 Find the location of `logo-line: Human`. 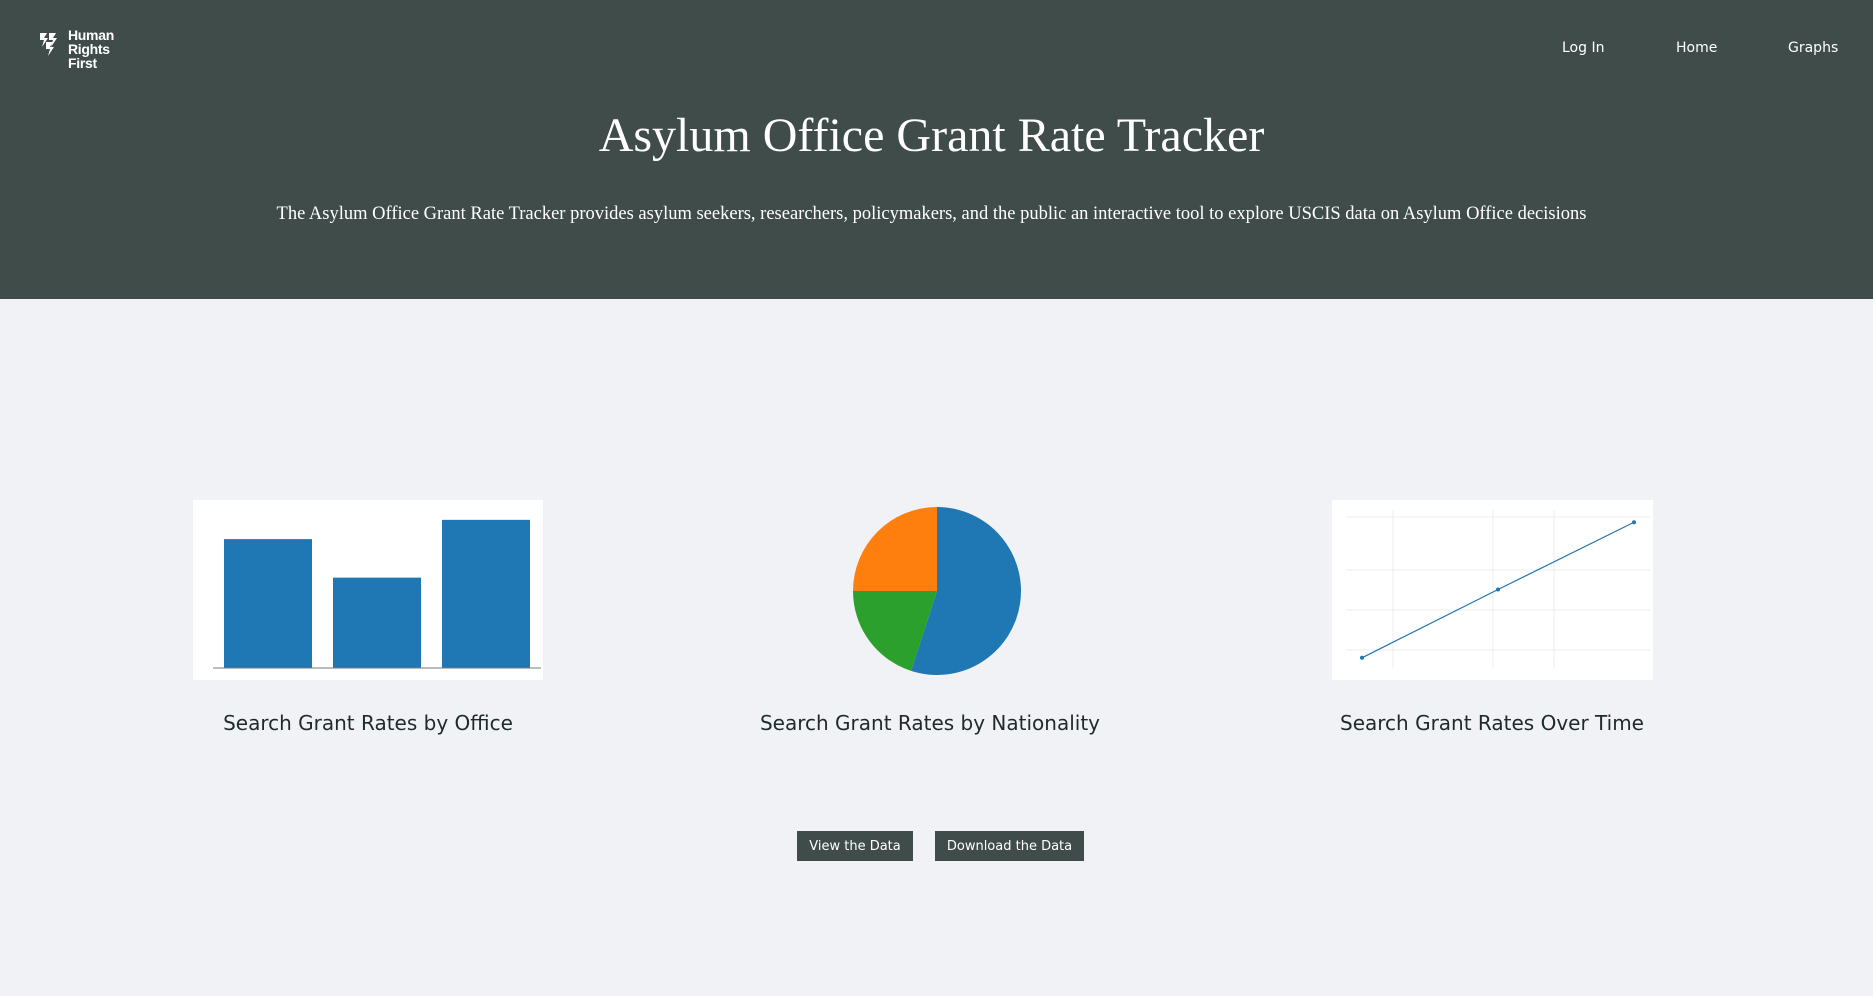

logo-line: Human is located at coordinates (91, 35).